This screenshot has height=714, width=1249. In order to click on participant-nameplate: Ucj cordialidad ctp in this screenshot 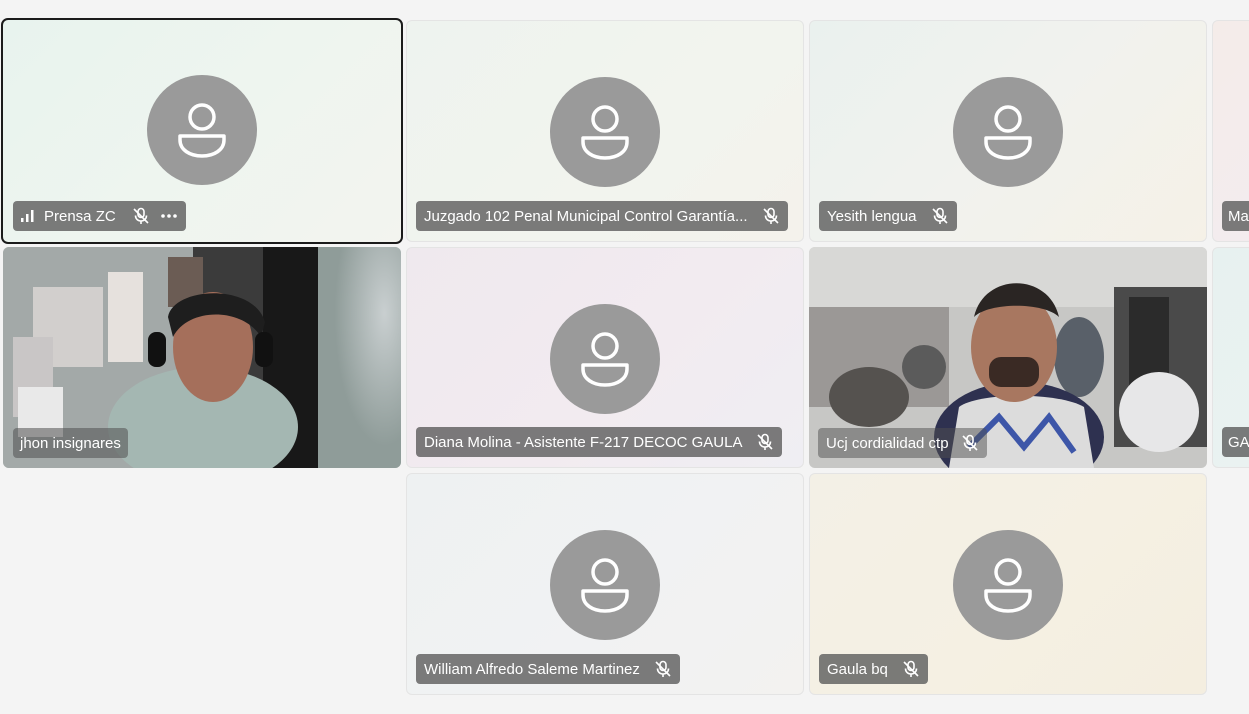, I will do `click(902, 443)`.